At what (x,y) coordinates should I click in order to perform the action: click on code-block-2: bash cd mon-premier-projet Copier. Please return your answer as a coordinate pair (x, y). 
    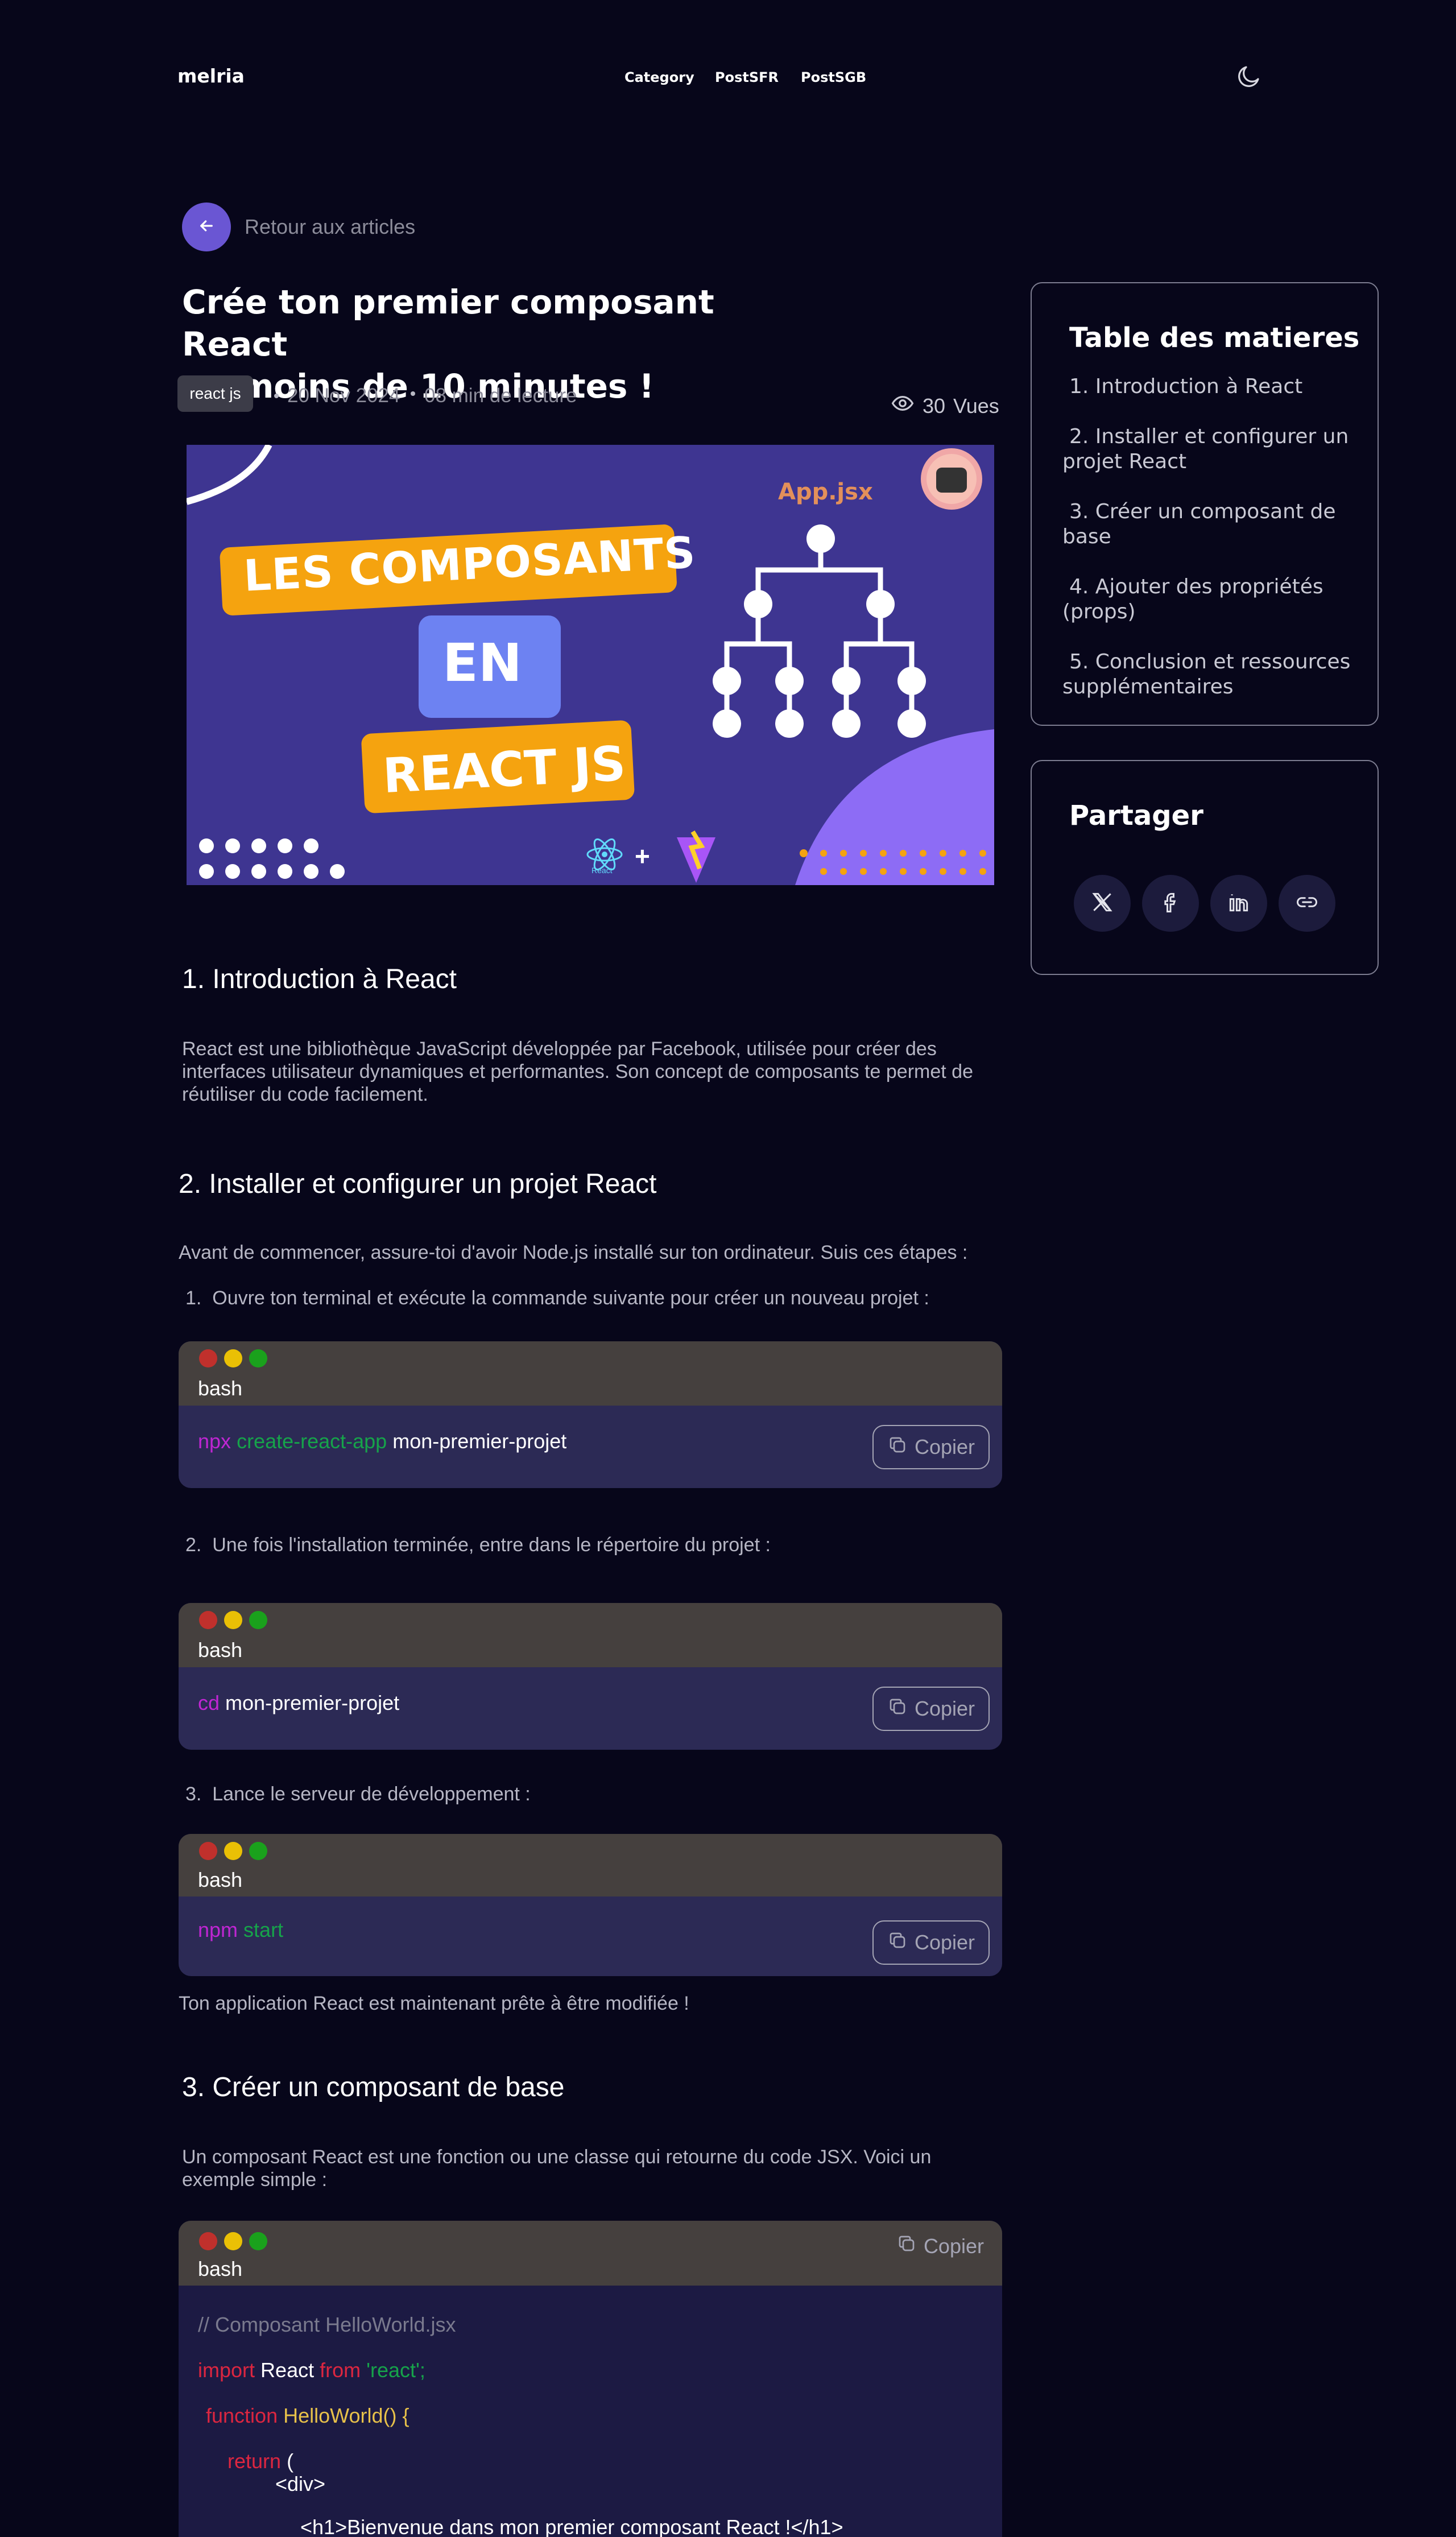
    Looking at the image, I should click on (590, 1676).